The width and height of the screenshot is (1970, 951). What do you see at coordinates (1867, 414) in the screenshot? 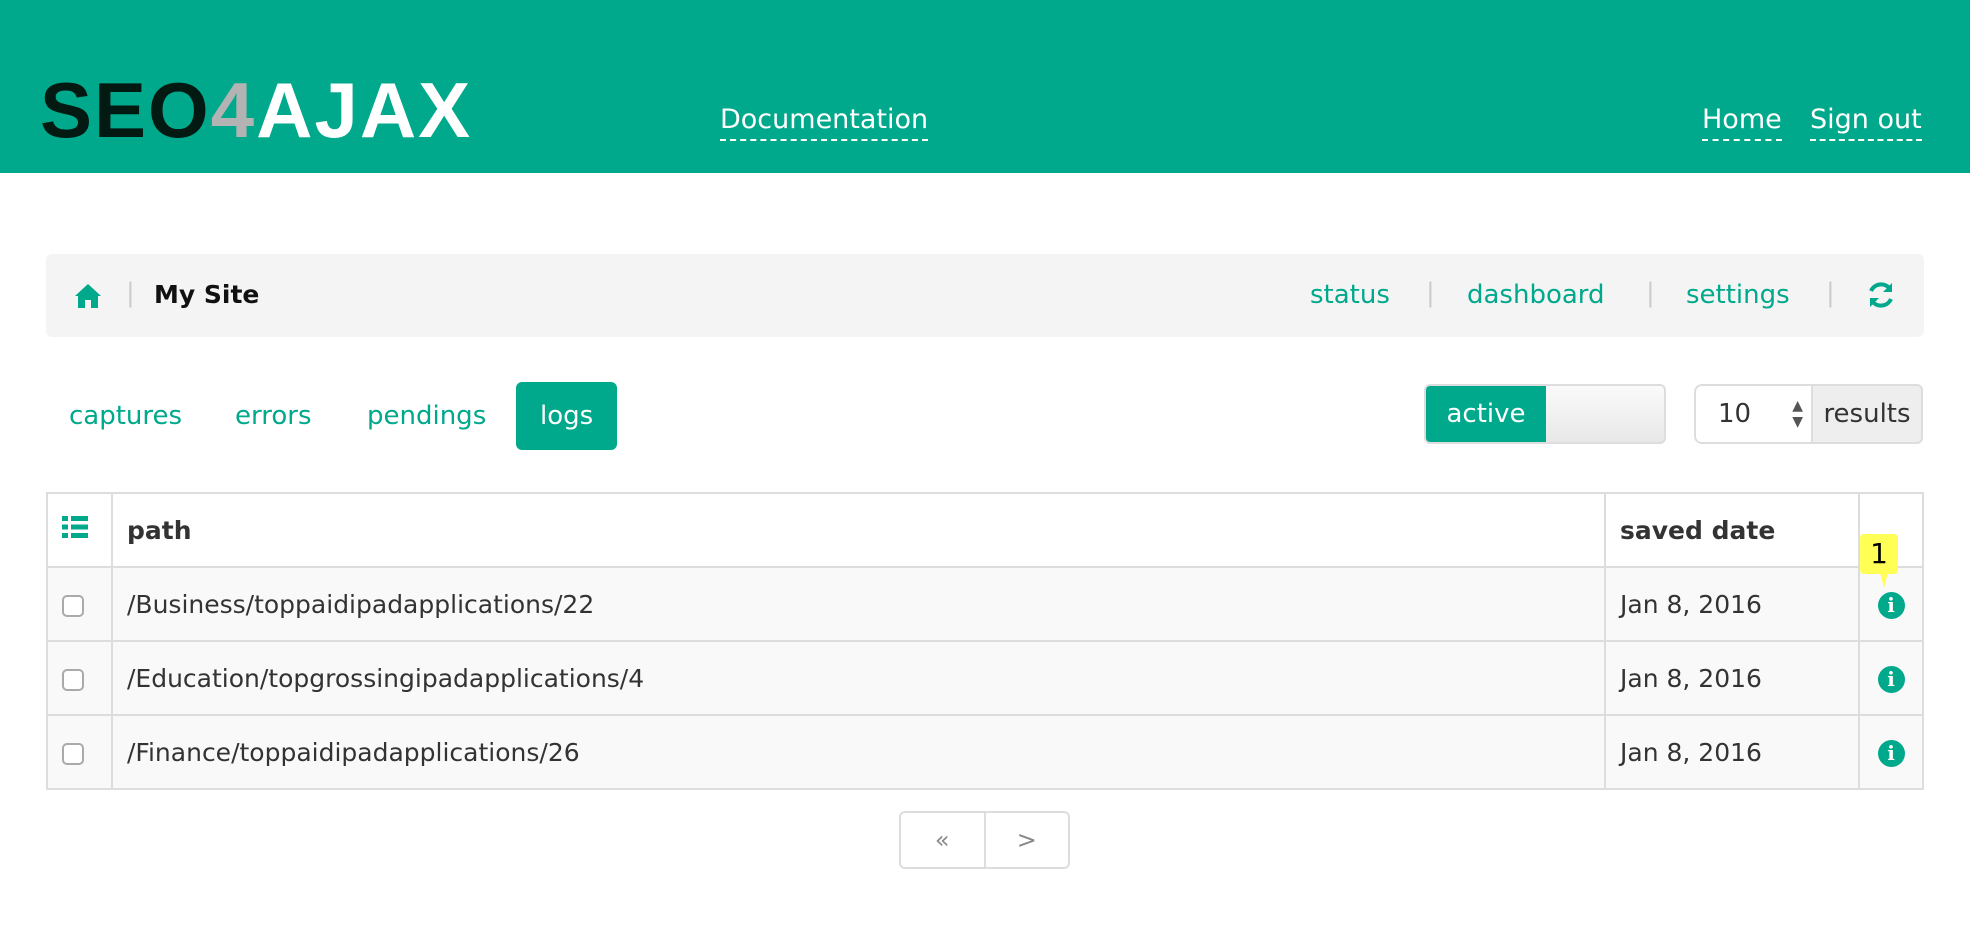
I see `results-label: results` at bounding box center [1867, 414].